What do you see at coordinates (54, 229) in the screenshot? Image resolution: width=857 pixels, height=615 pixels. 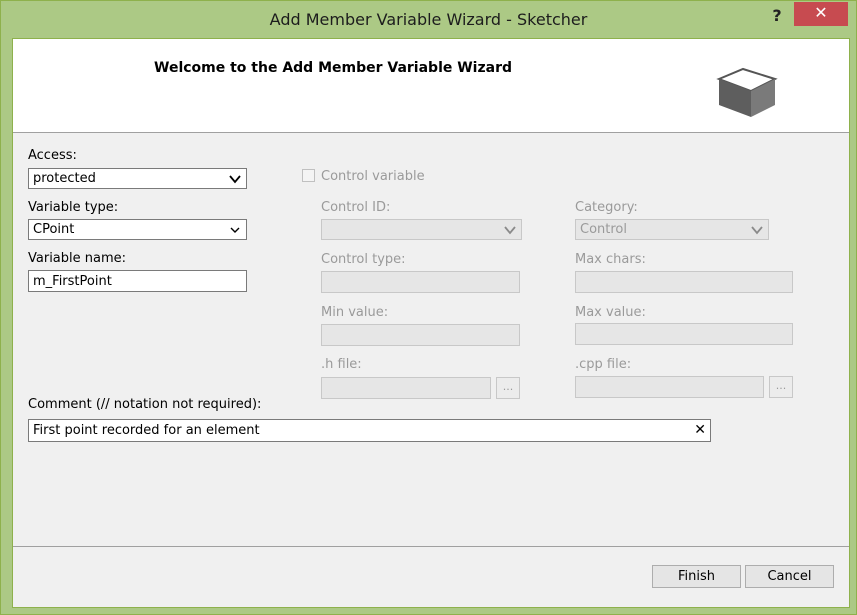 I see `variable-type-value: CPoint` at bounding box center [54, 229].